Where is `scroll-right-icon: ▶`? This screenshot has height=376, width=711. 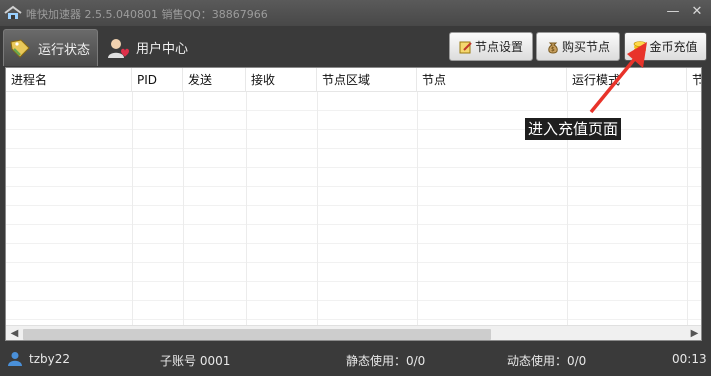 scroll-right-icon: ▶ is located at coordinates (693, 333).